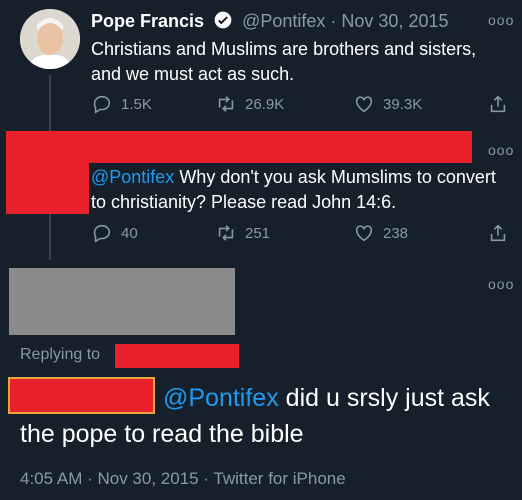  I want to click on like-count: 39.3K, so click(403, 104).